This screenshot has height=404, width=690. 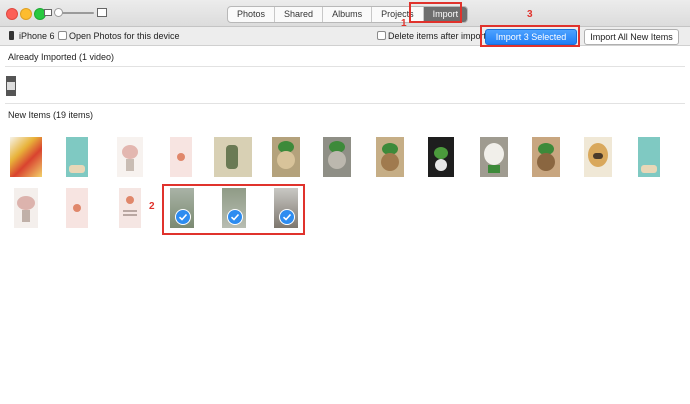 What do you see at coordinates (62, 35) in the screenshot?
I see `open-photos-checkbox` at bounding box center [62, 35].